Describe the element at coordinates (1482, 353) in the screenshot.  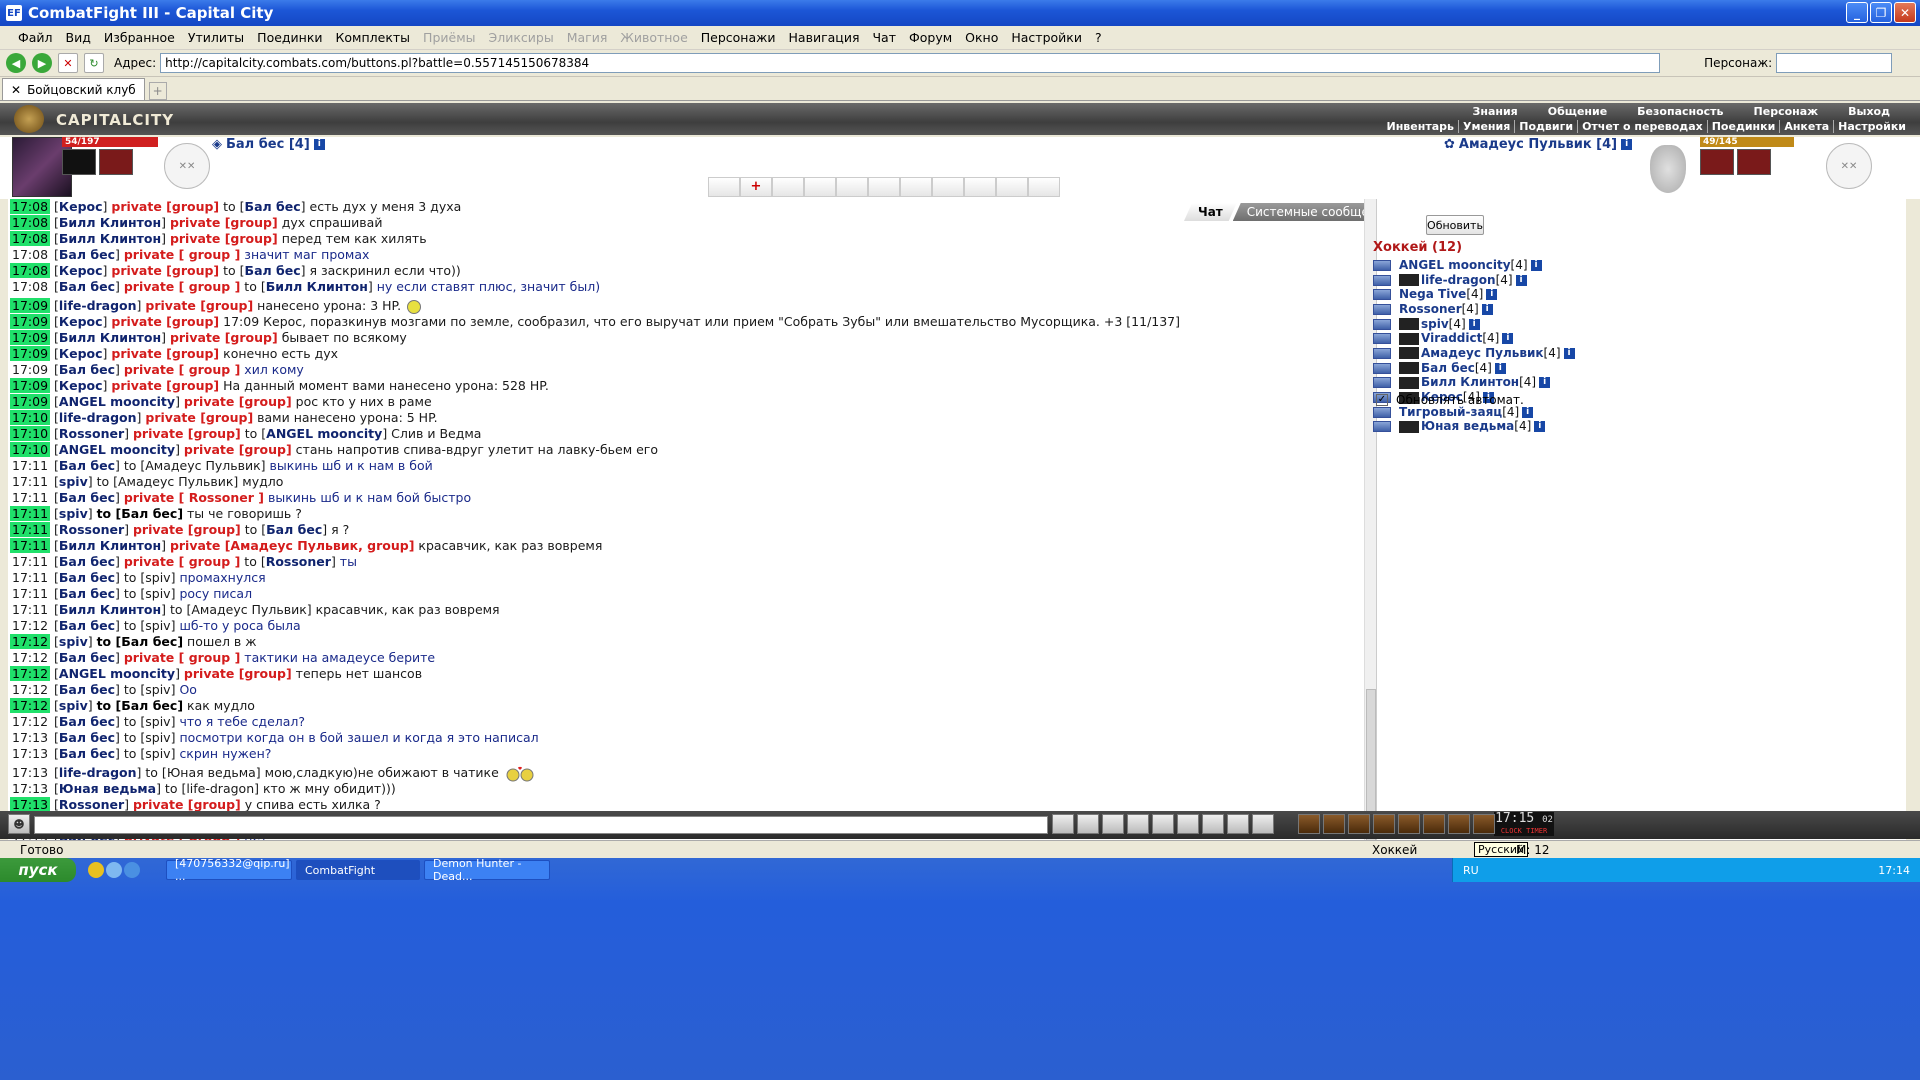
I see `roster-name: Амадеус Пульвик` at that location.